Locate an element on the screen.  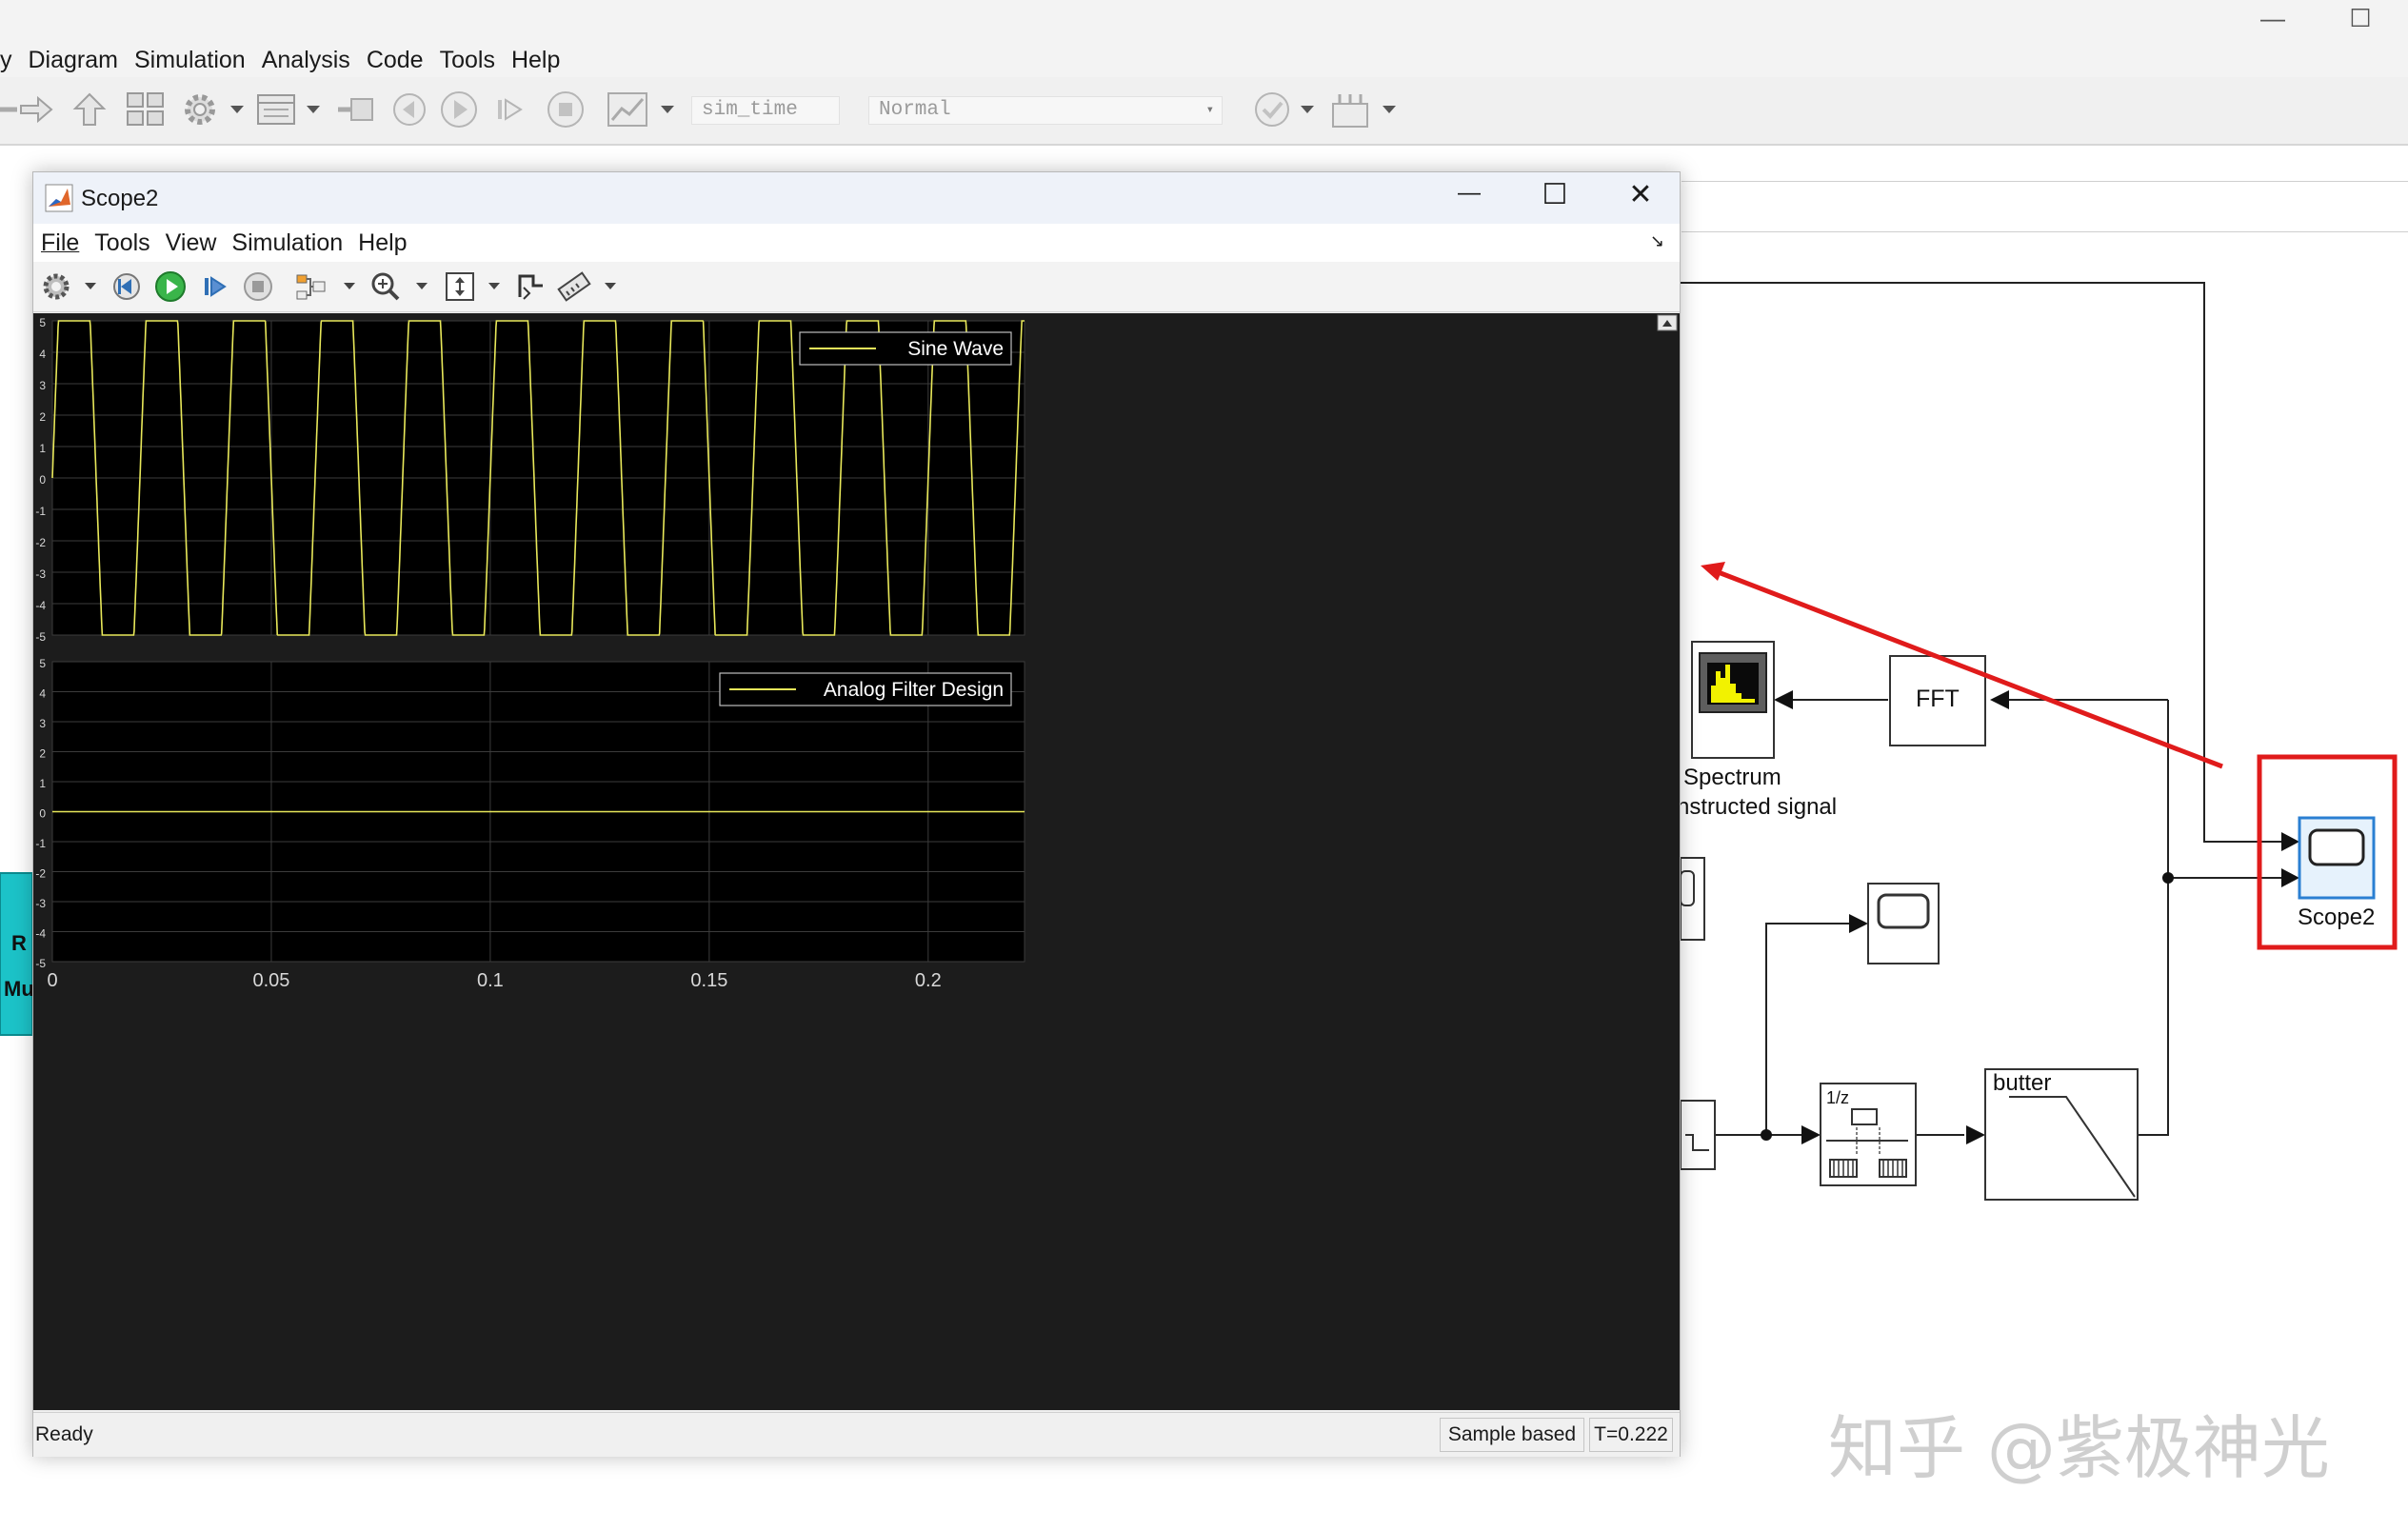
x-tick-label: 0.1 is located at coordinates (490, 980).